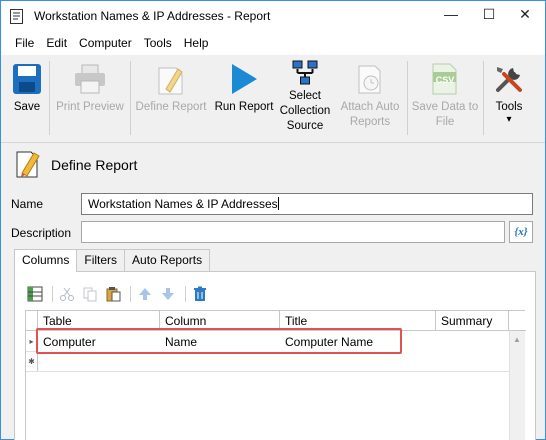 The width and height of the screenshot is (546, 440). I want to click on column-header-summary: Summary, so click(472, 321).